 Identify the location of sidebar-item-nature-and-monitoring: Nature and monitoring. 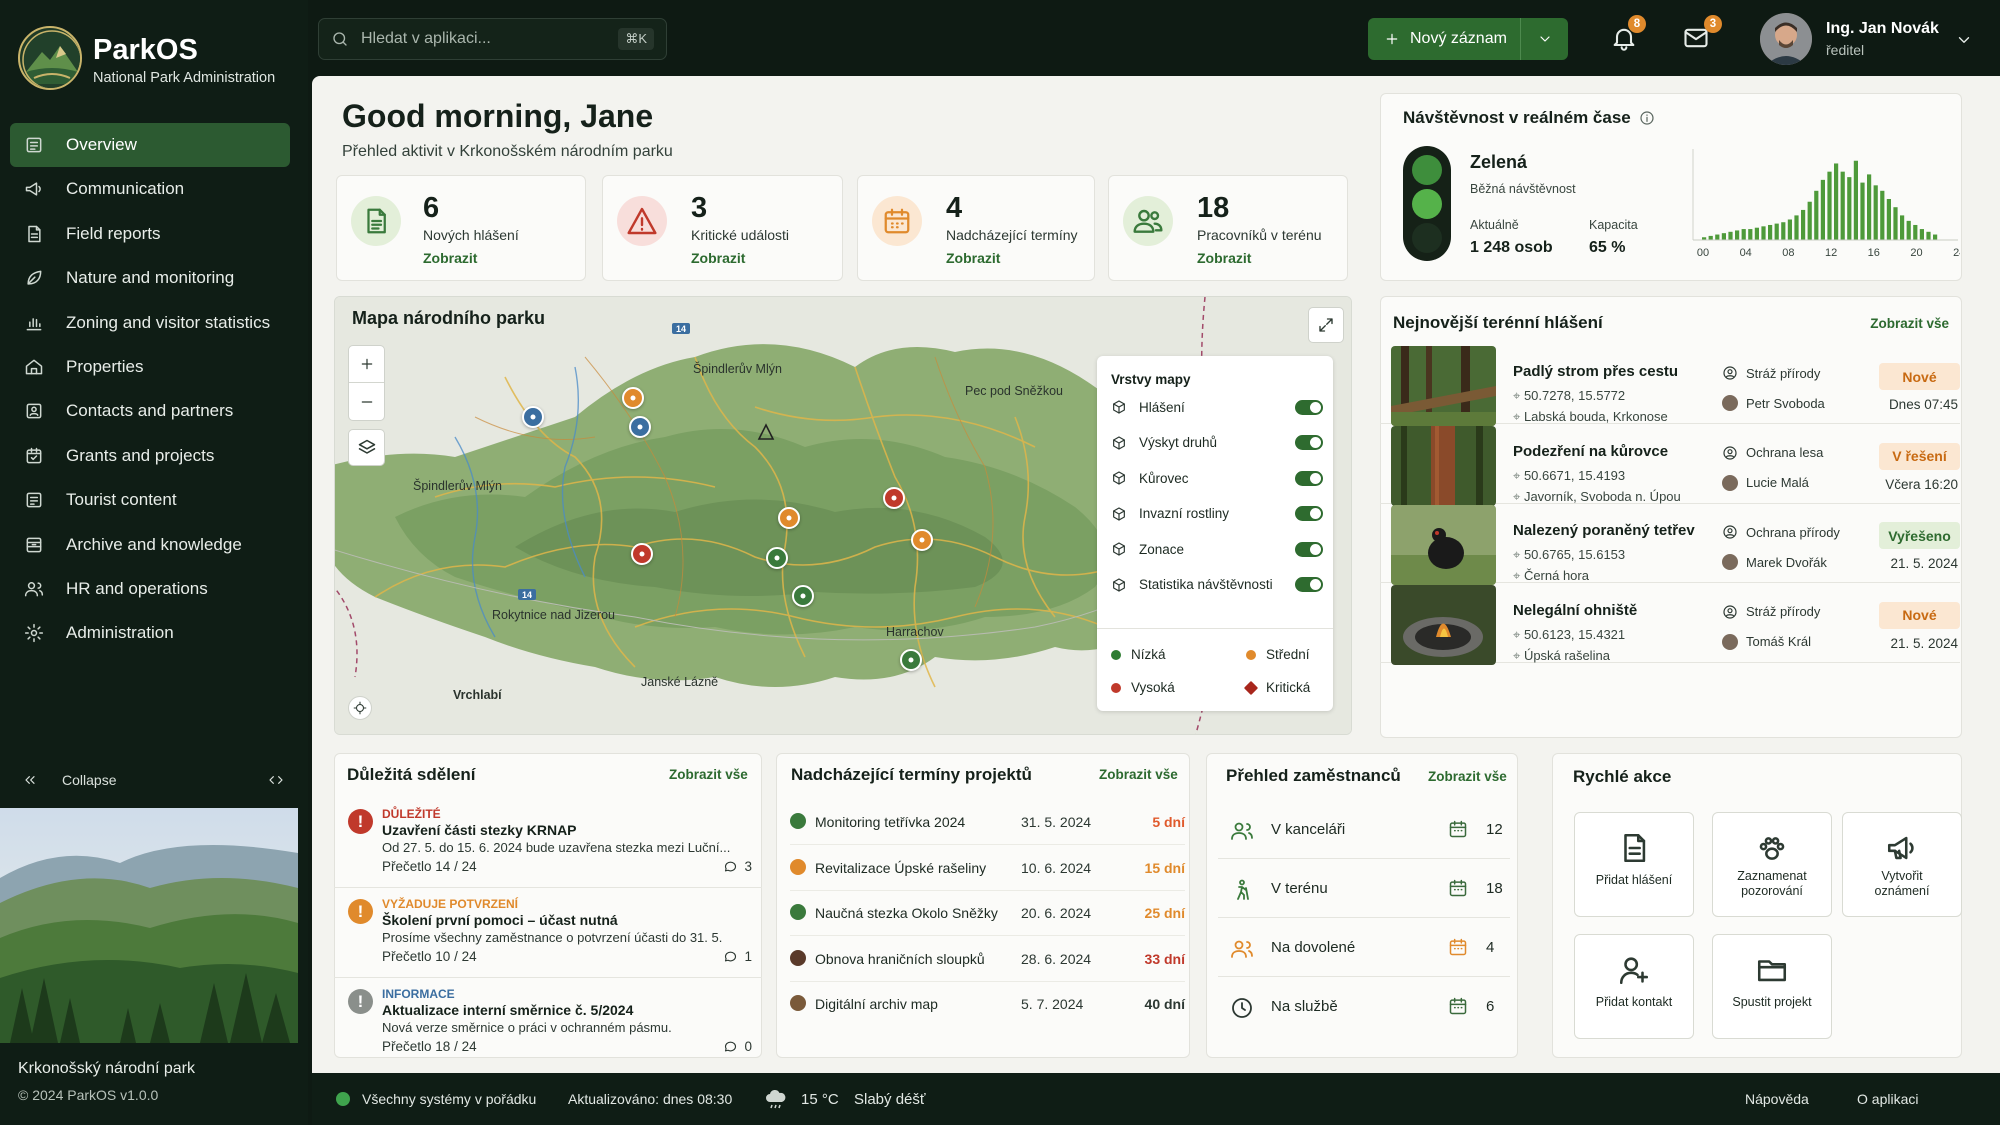
(150, 278).